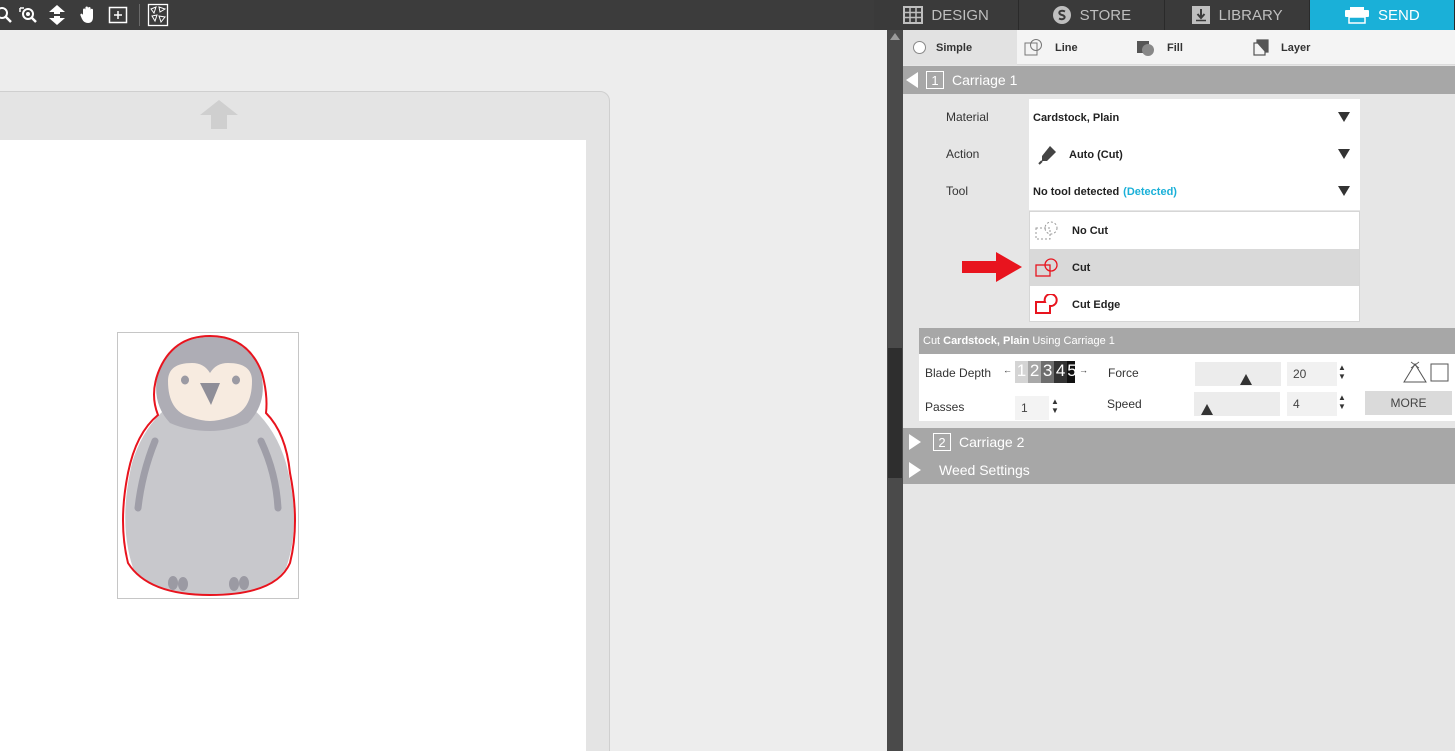  What do you see at coordinates (1046, 303) in the screenshot?
I see `cut-edge-icon` at bounding box center [1046, 303].